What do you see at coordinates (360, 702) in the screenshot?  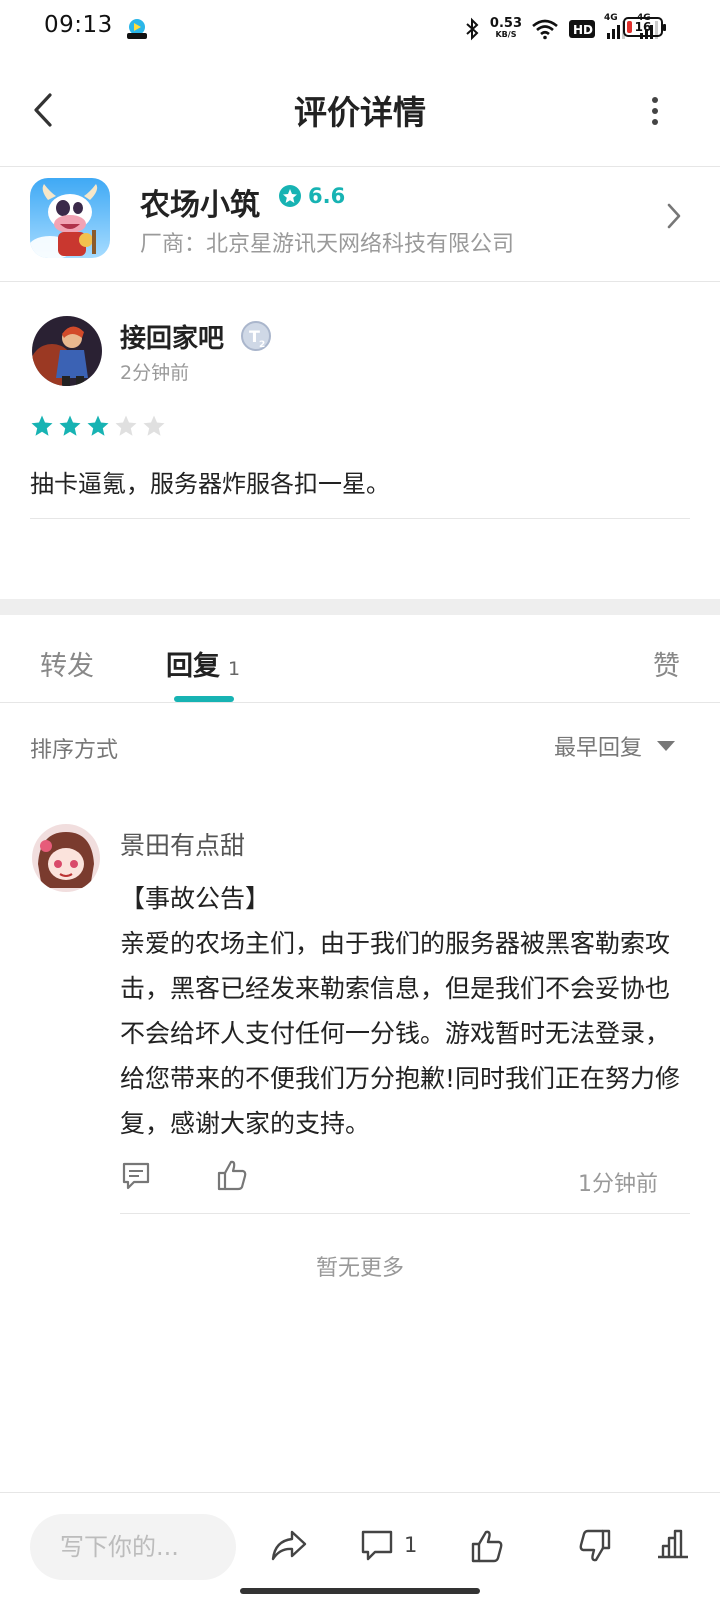 I see `tabs-divider` at bounding box center [360, 702].